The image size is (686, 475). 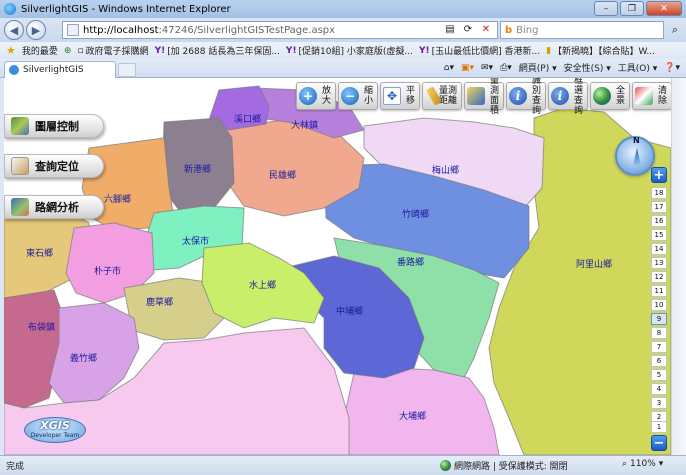 I want to click on bookmark-icon: ▮, so click(x=549, y=50).